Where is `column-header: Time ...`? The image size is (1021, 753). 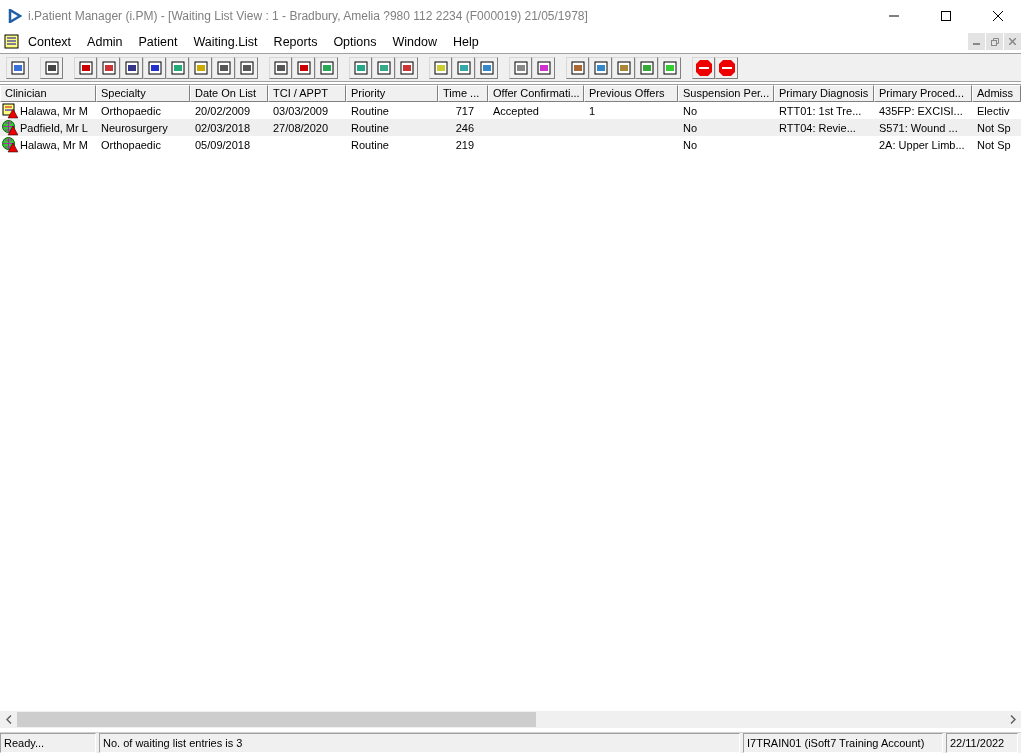 column-header: Time ... is located at coordinates (463, 93).